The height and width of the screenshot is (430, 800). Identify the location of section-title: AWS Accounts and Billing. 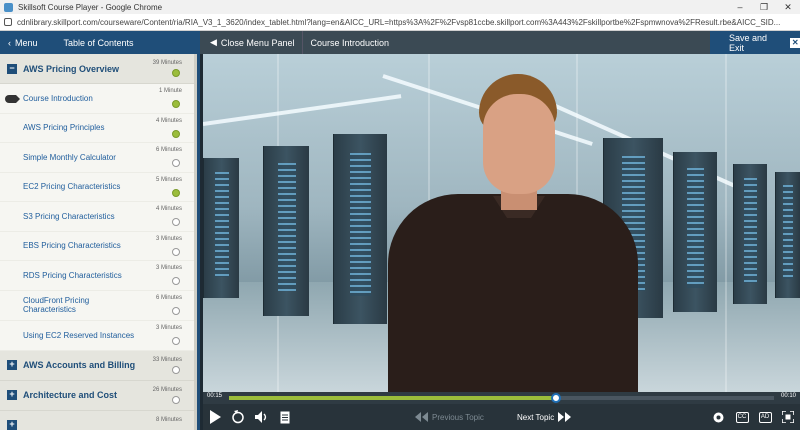
(79, 365).